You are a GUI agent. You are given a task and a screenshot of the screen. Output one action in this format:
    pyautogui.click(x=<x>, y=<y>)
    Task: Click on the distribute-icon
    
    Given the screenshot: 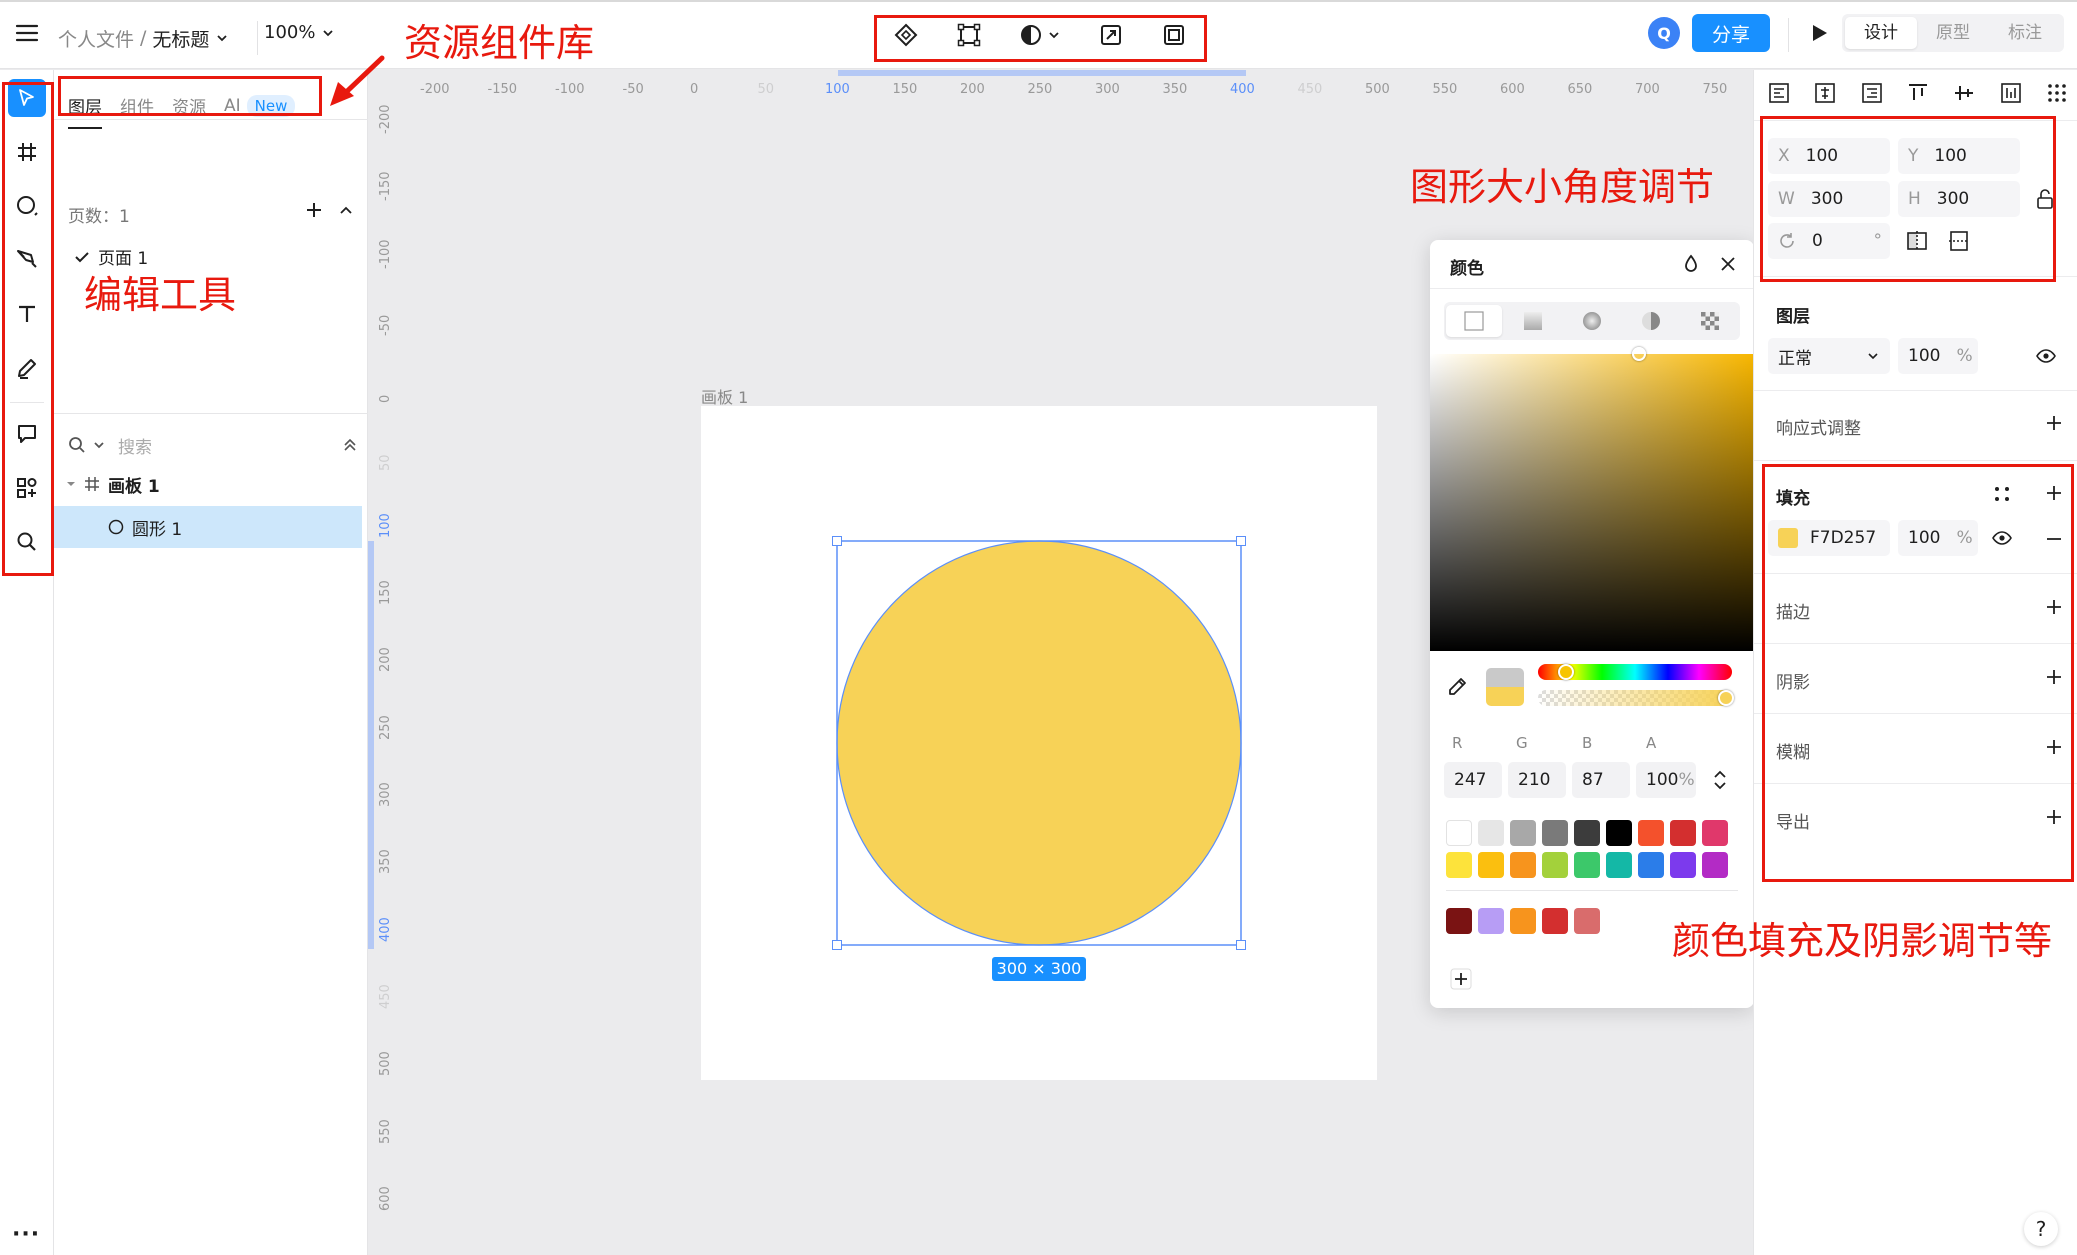 What is the action you would take?
    pyautogui.click(x=2057, y=93)
    